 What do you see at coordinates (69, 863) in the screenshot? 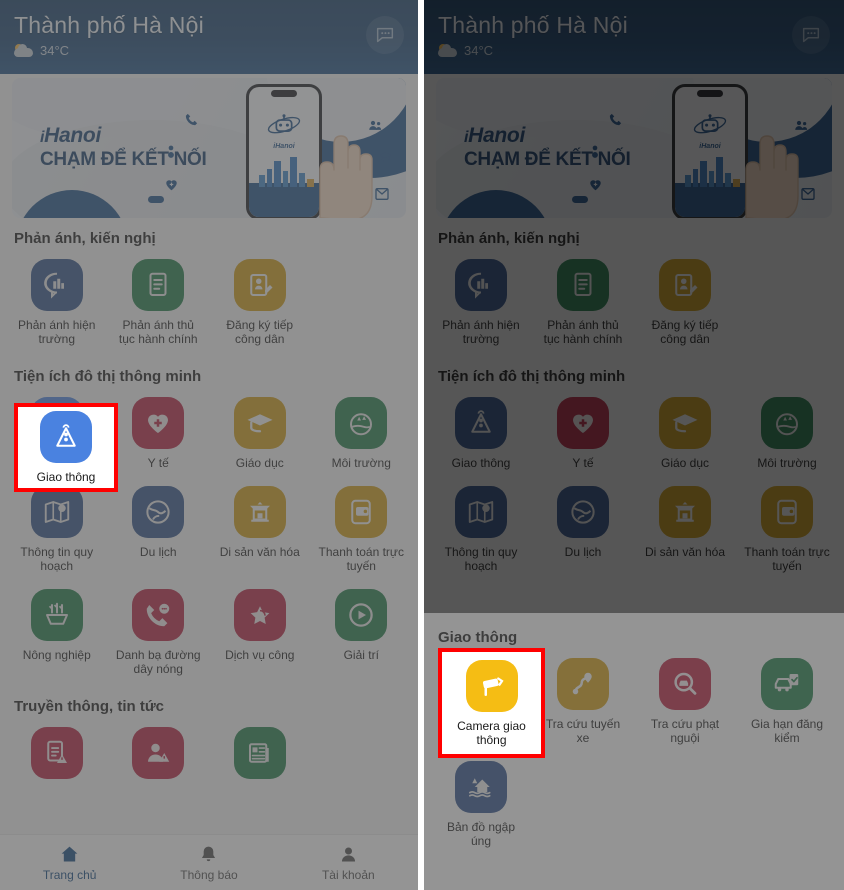
I see `nav-item-trang-chu: Trang chủ` at bounding box center [69, 863].